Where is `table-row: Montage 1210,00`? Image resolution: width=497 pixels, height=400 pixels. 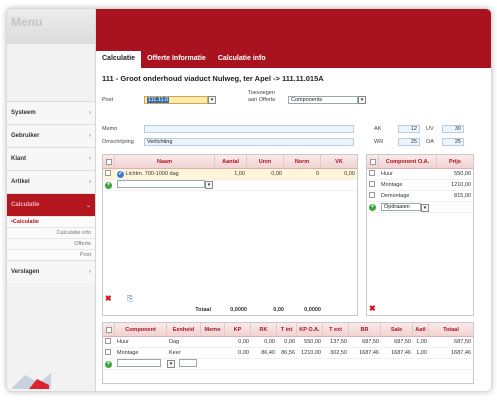
table-row: Montage 1210,00 is located at coordinates (420, 185).